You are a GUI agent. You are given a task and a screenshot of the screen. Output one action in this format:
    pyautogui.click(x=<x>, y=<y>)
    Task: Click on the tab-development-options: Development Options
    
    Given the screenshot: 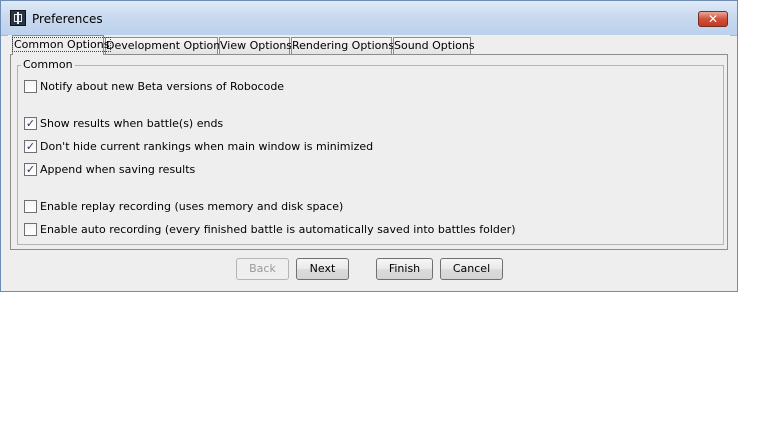 What is the action you would take?
    pyautogui.click(x=165, y=45)
    